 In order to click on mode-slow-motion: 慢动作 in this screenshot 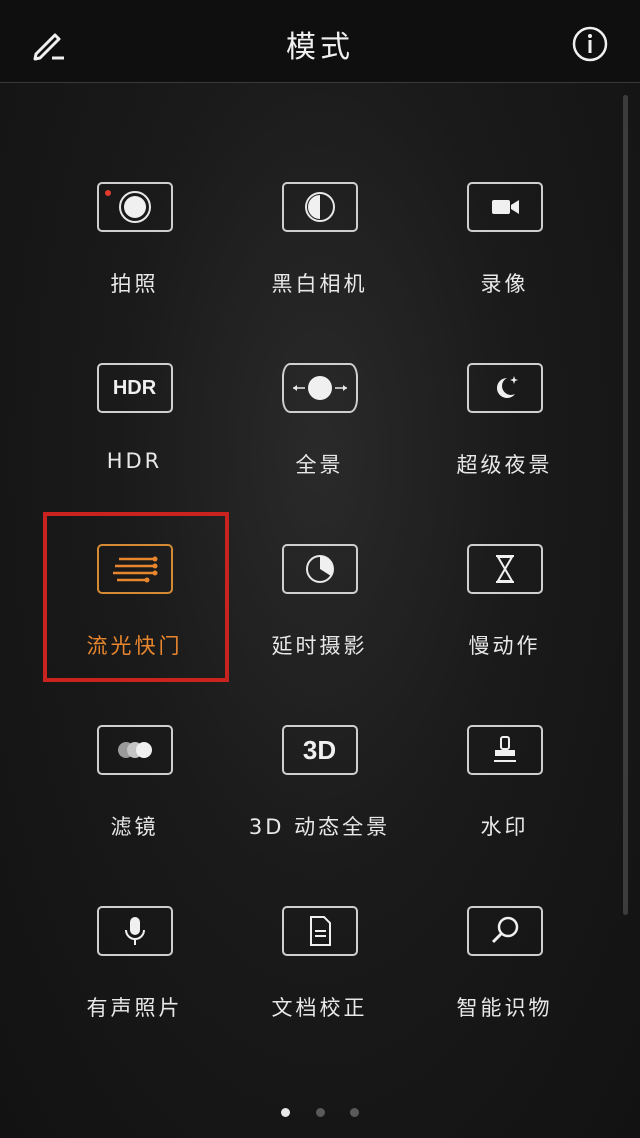, I will do `click(504, 597)`.